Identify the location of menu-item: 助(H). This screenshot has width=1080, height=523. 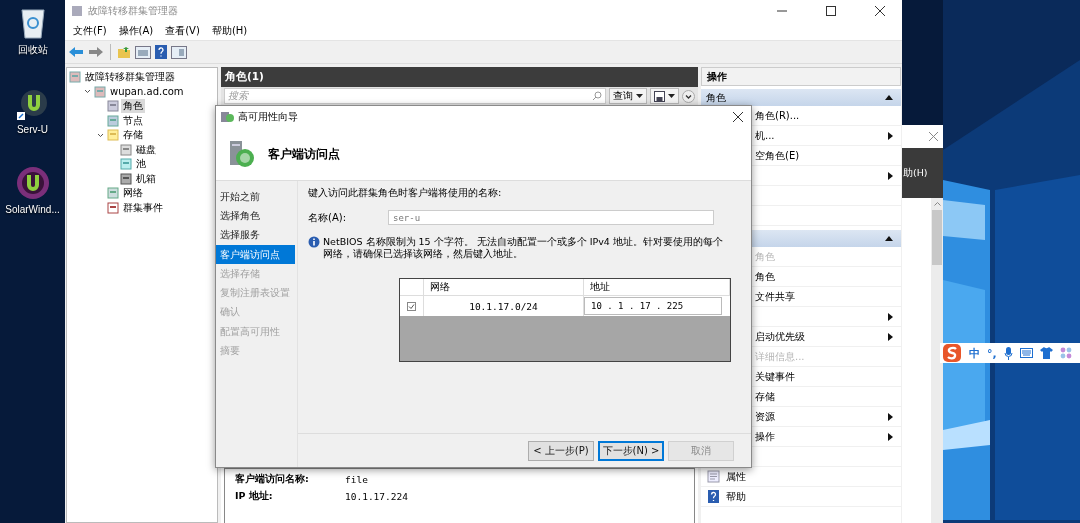
(915, 173).